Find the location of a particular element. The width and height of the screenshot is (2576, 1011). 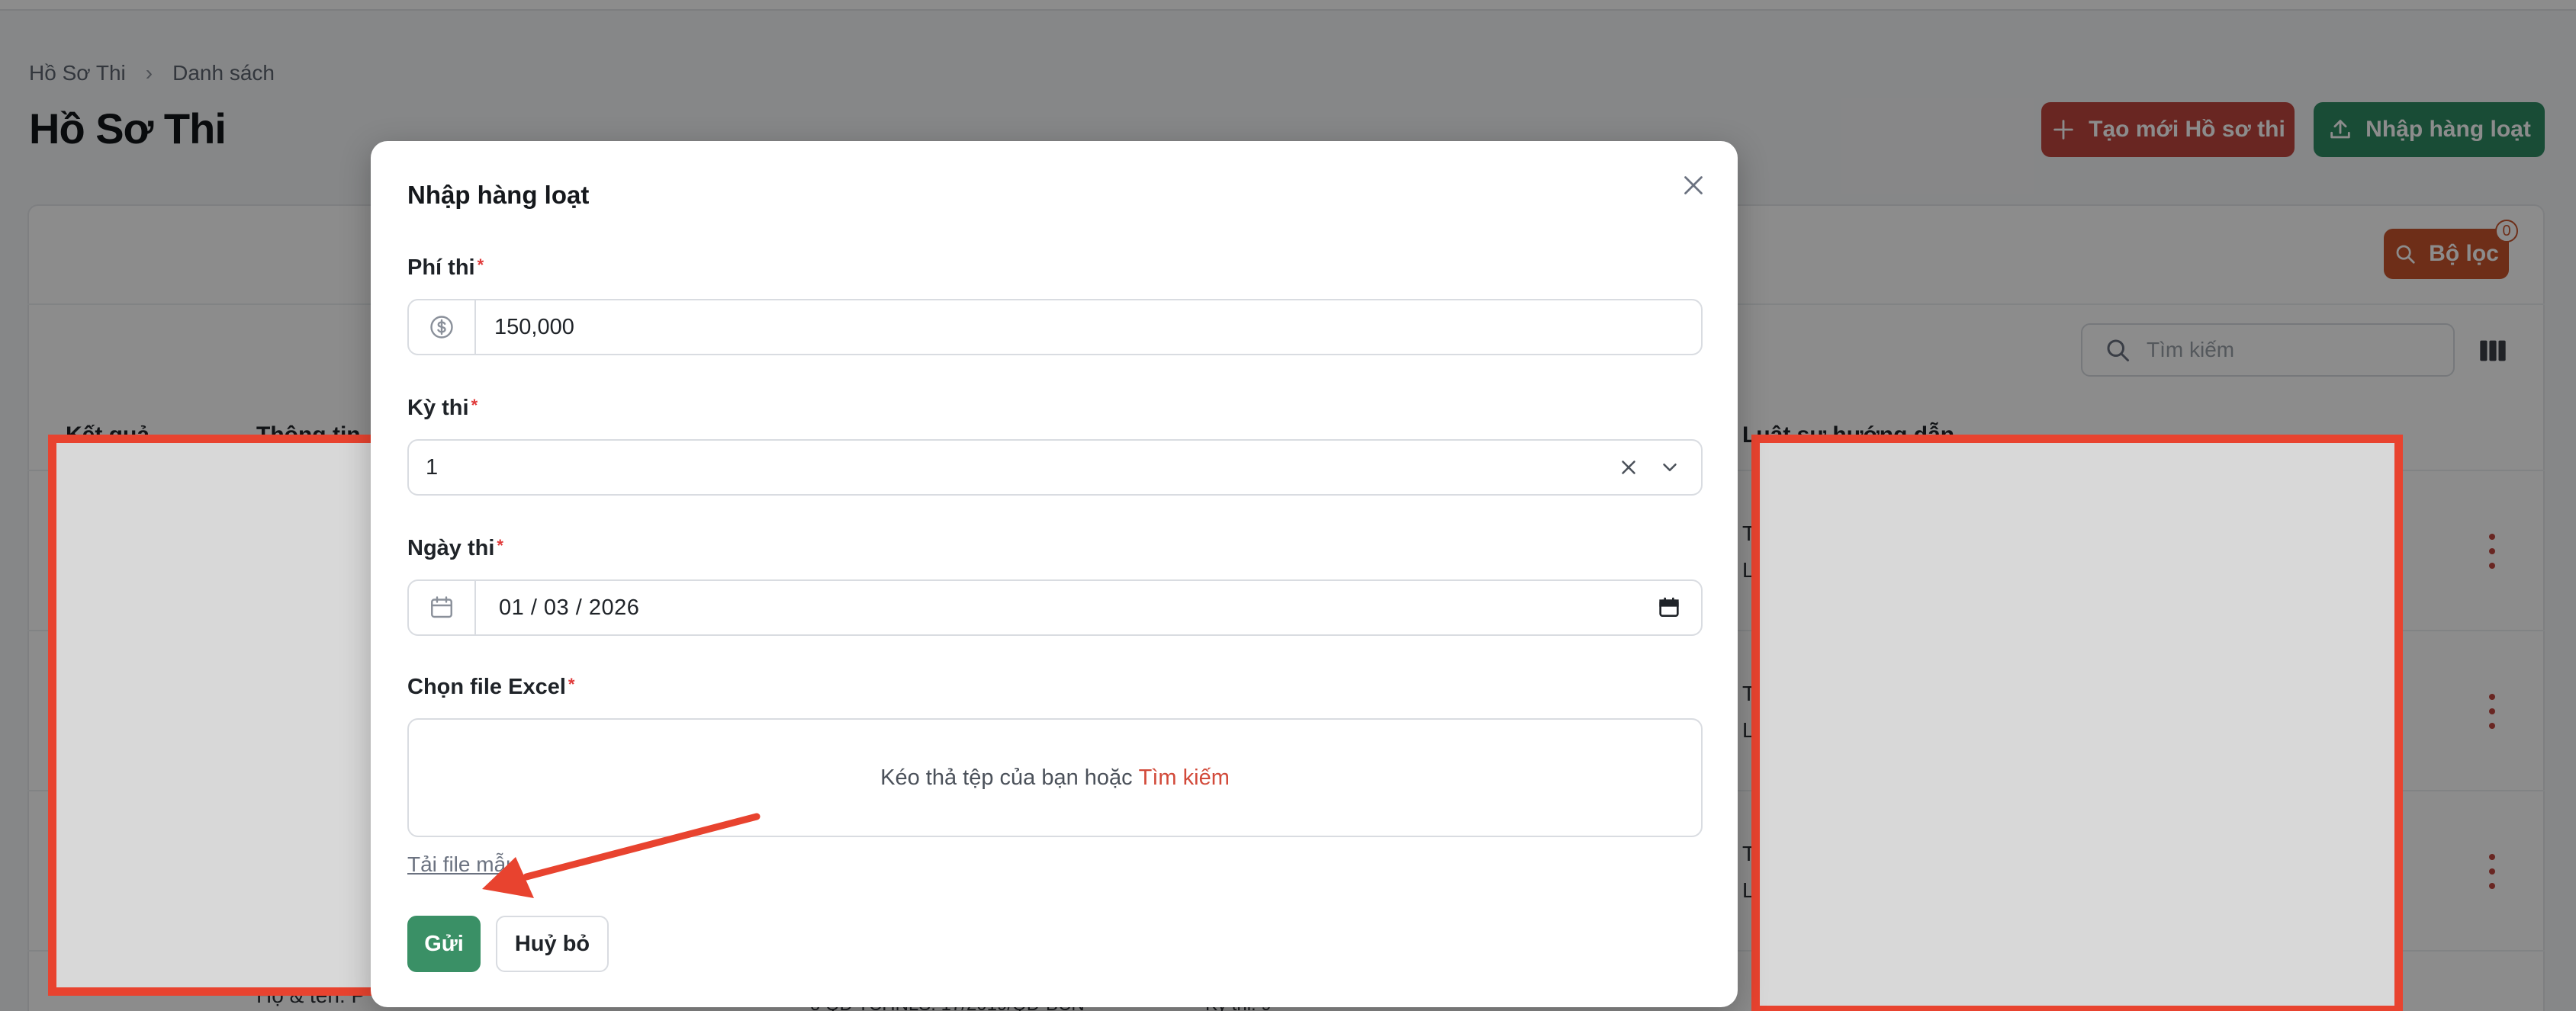

close-icon is located at coordinates (1694, 185).